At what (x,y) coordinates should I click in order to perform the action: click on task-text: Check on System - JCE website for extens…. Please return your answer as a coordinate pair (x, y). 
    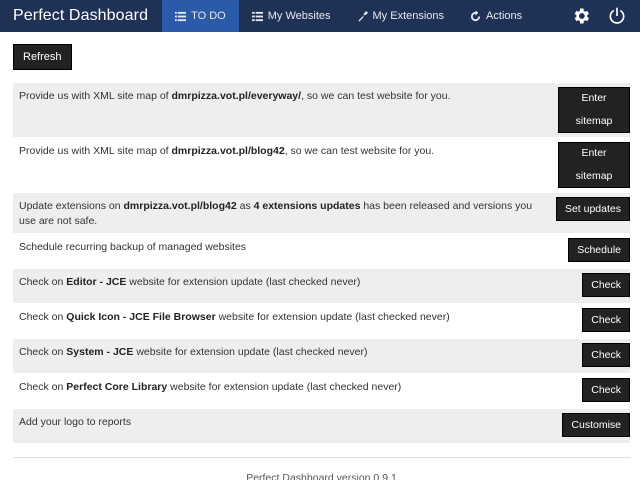
    Looking at the image, I should click on (193, 352).